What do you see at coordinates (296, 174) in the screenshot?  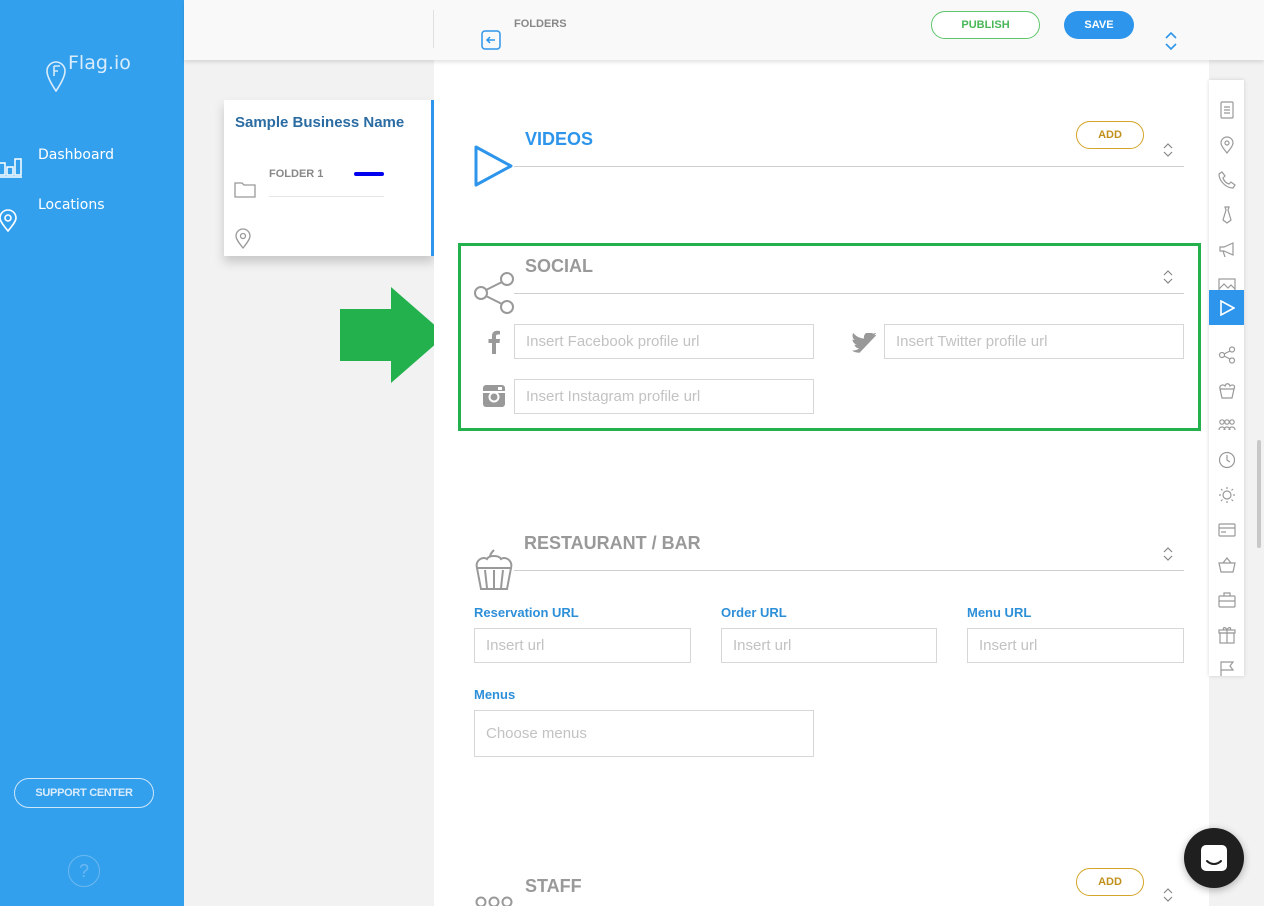 I see `folder-label: FOLDER 1` at bounding box center [296, 174].